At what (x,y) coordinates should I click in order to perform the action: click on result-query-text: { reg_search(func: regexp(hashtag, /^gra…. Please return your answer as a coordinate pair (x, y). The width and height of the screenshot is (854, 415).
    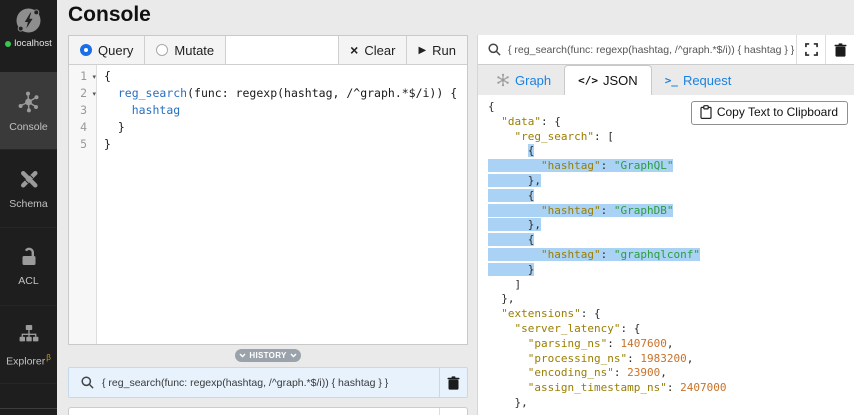
    Looking at the image, I should click on (651, 49).